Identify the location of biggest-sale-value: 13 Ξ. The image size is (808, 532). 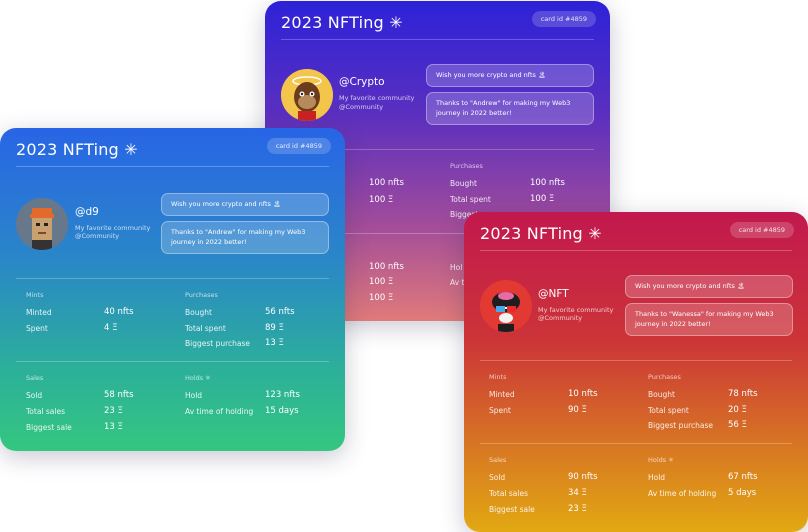
(113, 427).